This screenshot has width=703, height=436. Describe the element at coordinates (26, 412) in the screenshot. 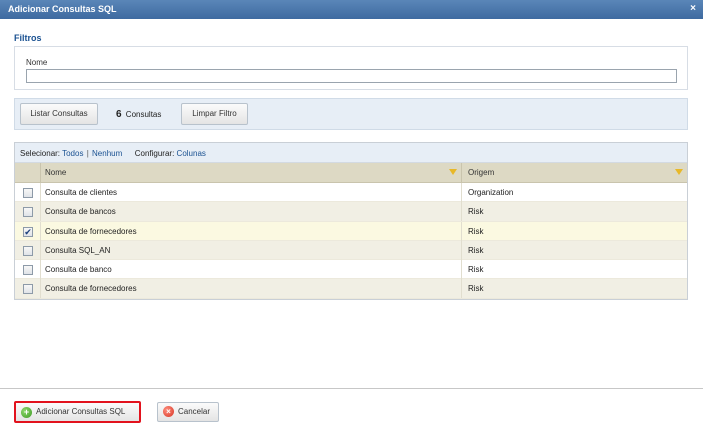

I see `add-circle-icon: +` at that location.